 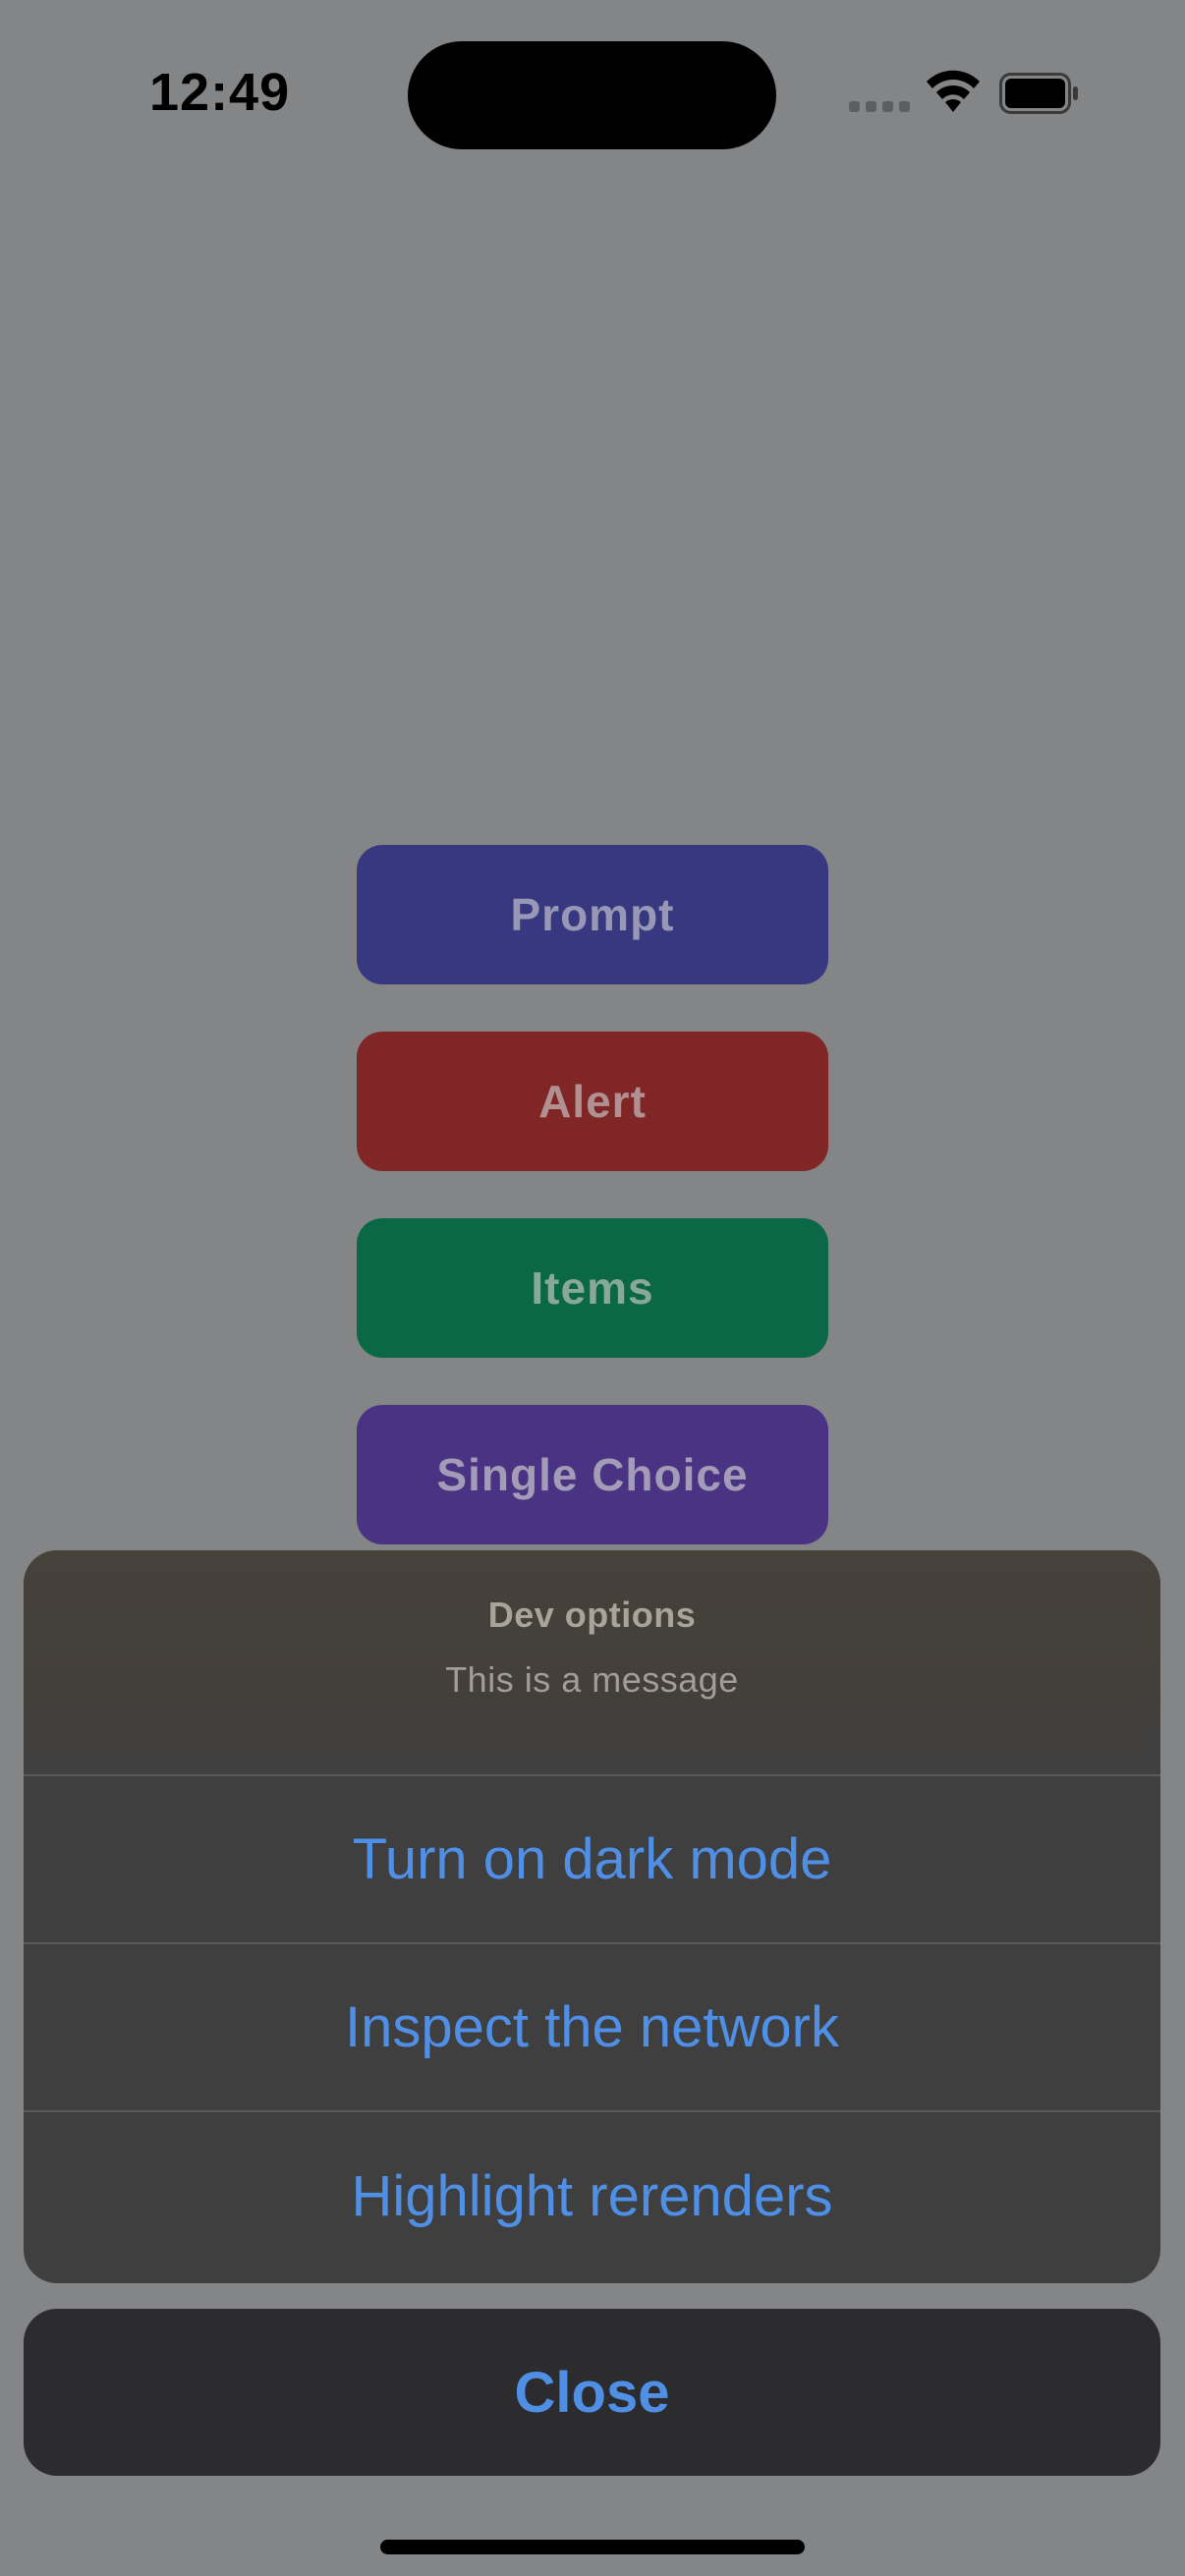 What do you see at coordinates (592, 2392) in the screenshot?
I see `close-button: Close` at bounding box center [592, 2392].